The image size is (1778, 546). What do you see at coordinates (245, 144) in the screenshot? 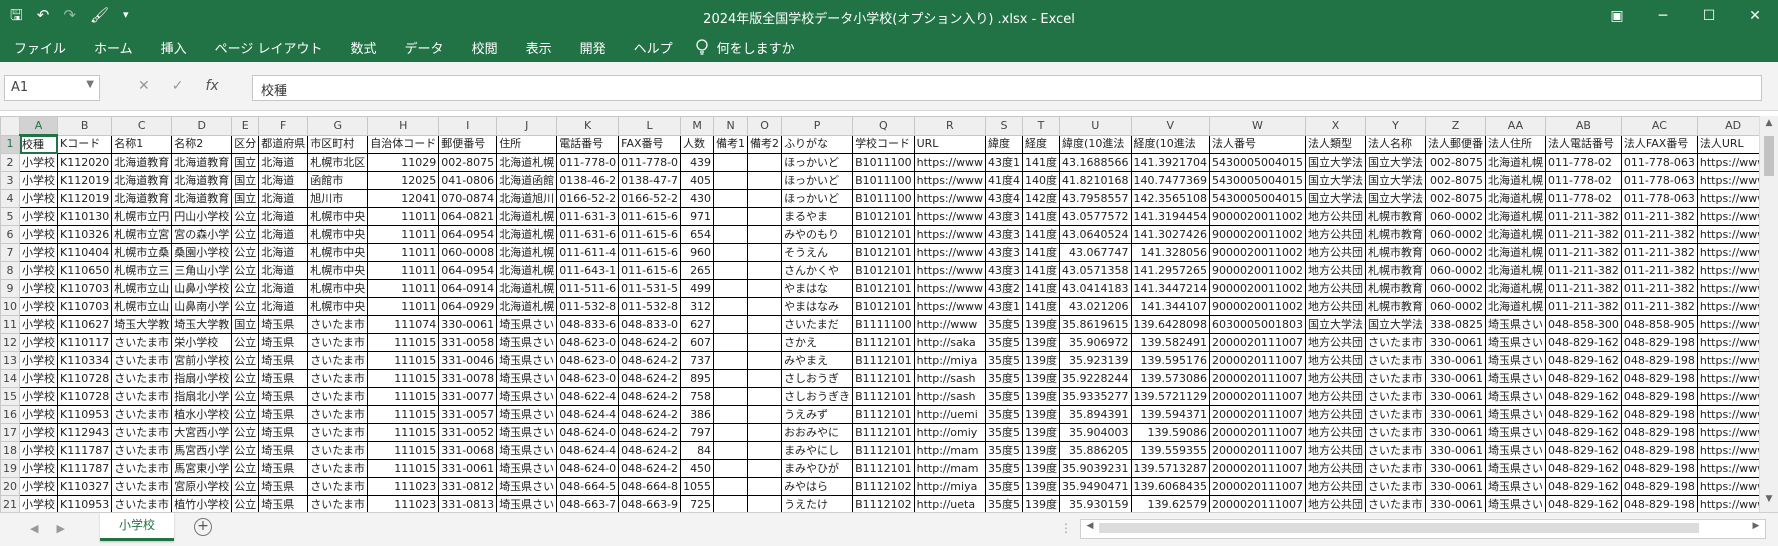
I see `cell: 区分` at bounding box center [245, 144].